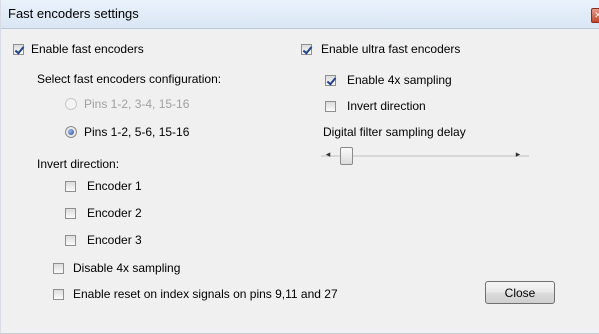 Image resolution: width=599 pixels, height=334 pixels. I want to click on encoder-1-checkbox, so click(70, 186).